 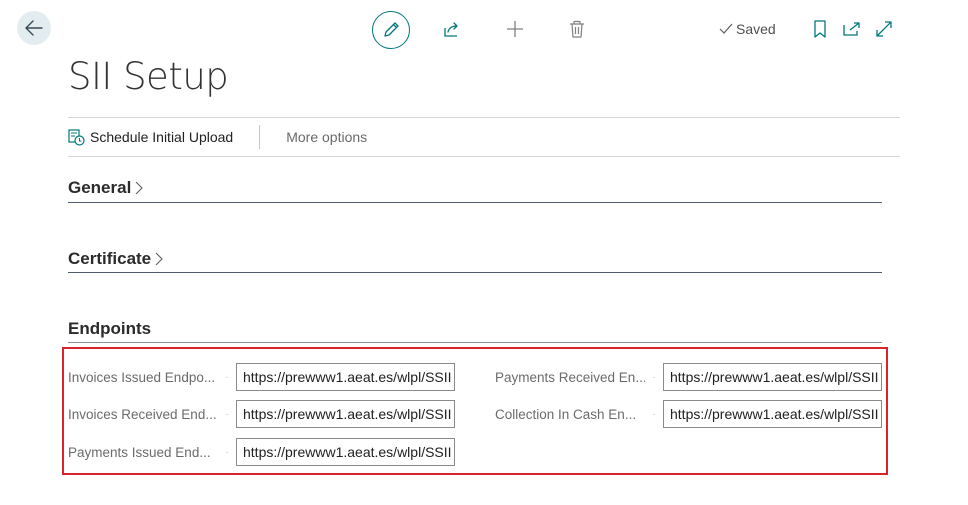 I want to click on more-options-action: More options, so click(x=326, y=137).